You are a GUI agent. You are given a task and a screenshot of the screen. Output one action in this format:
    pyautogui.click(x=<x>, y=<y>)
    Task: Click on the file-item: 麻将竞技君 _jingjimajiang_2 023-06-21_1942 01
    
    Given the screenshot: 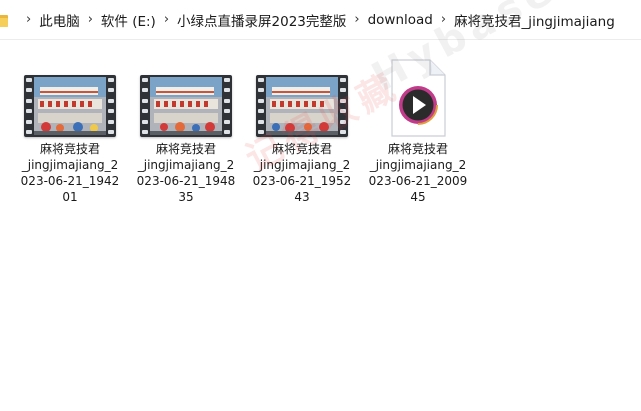 What is the action you would take?
    pyautogui.click(x=70, y=128)
    